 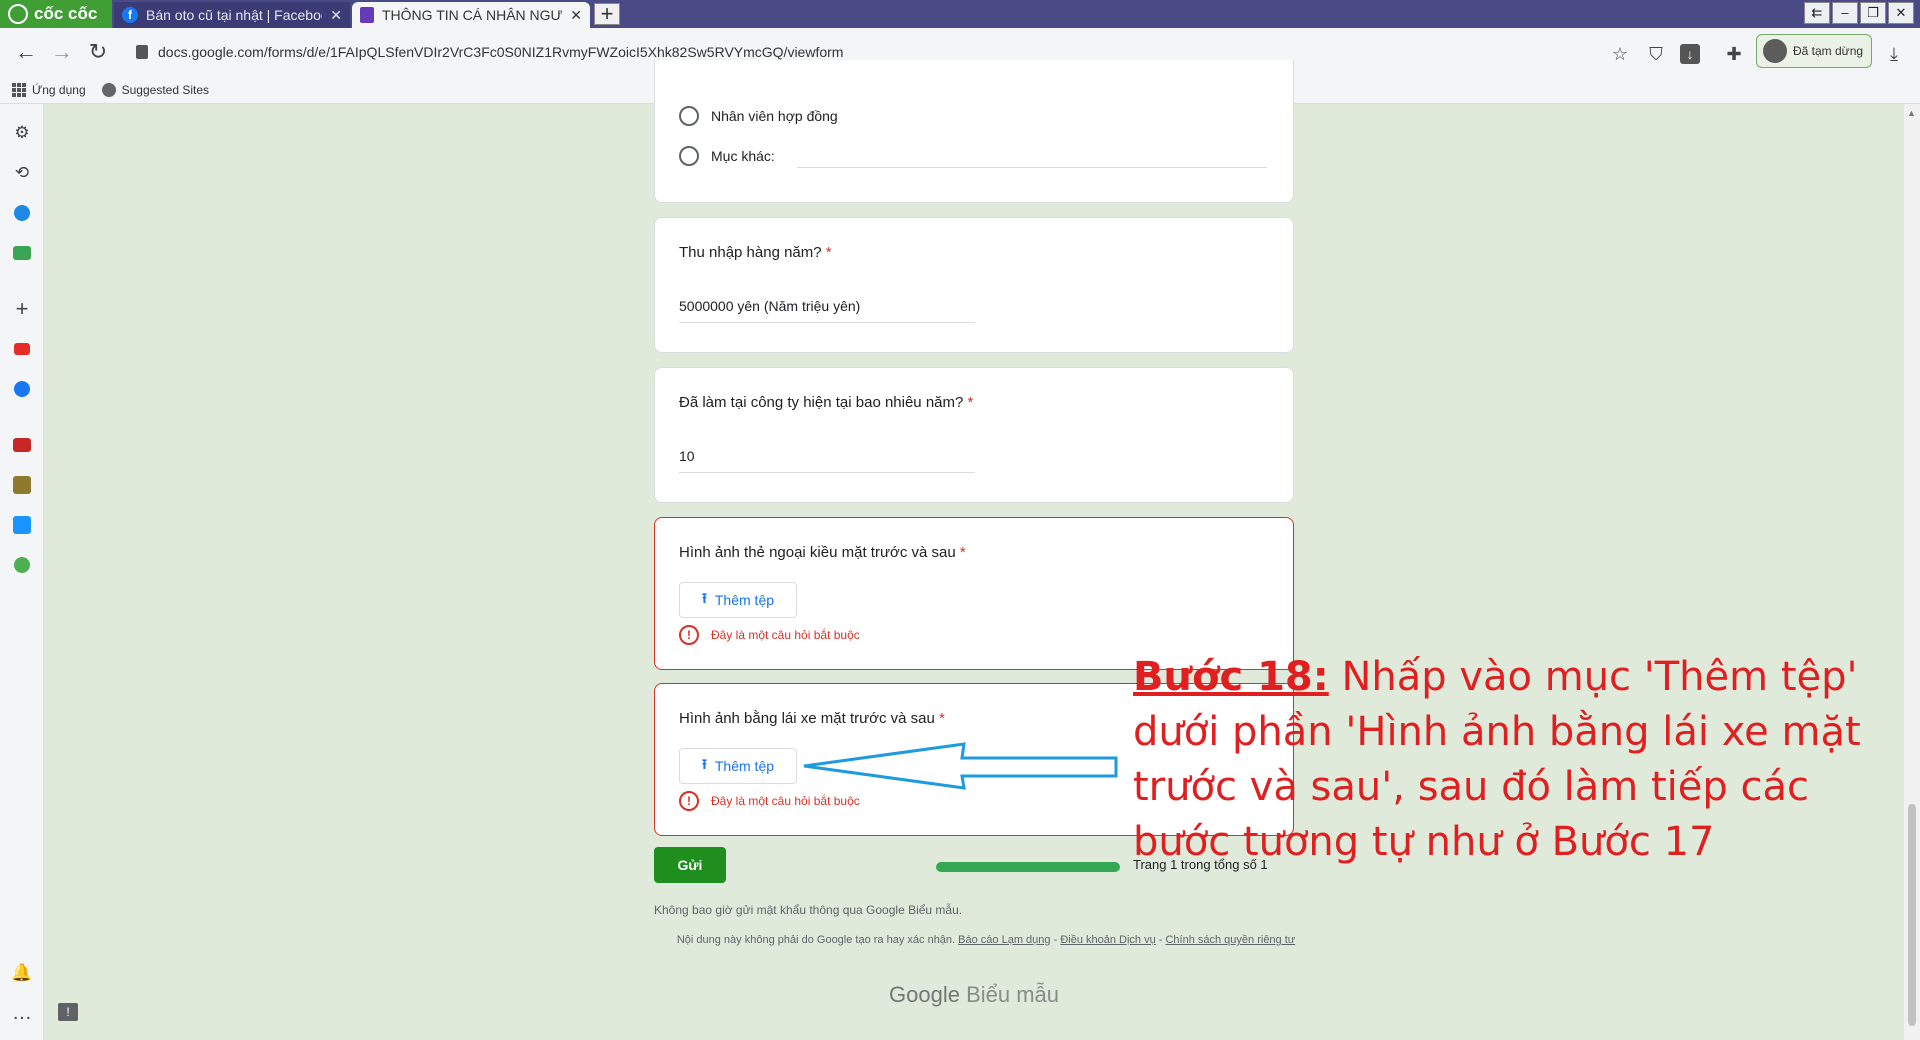 I want to click on radio-option-contract: Nhân viên hợp đồng, so click(x=758, y=116).